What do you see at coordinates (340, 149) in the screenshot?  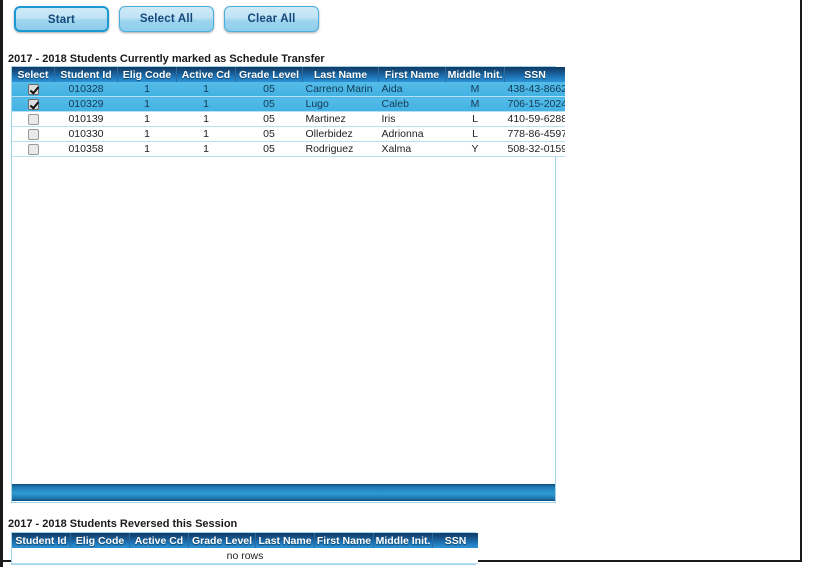 I see `cell-last-name: Rodriguez` at bounding box center [340, 149].